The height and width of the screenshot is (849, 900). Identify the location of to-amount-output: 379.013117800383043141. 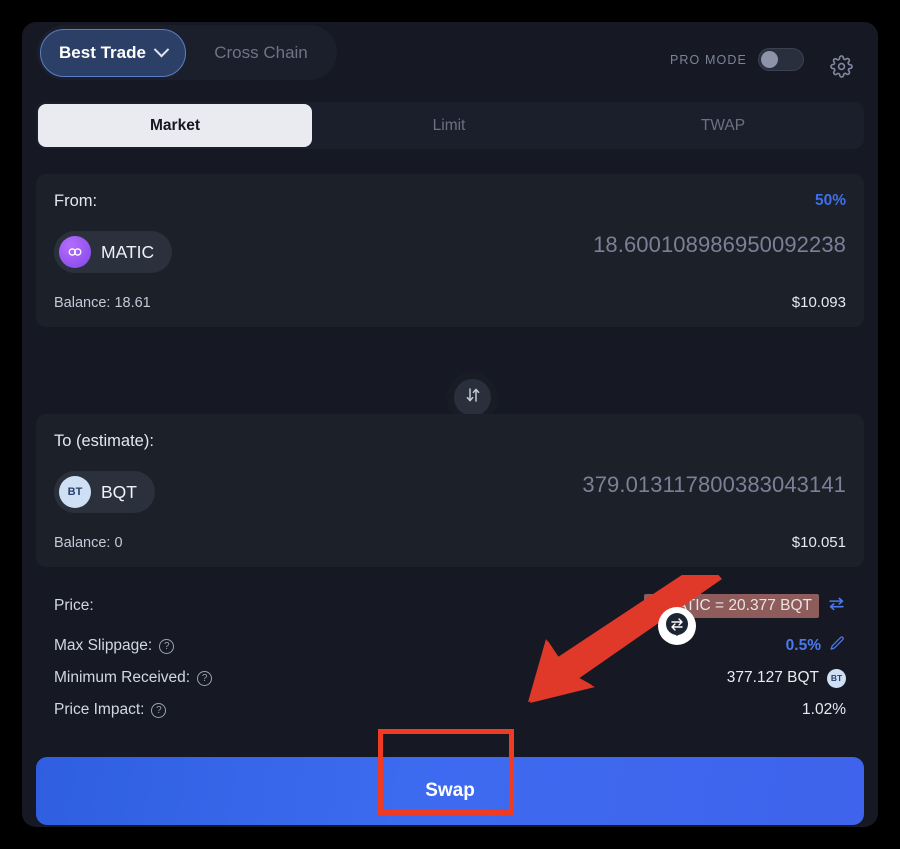
(714, 485).